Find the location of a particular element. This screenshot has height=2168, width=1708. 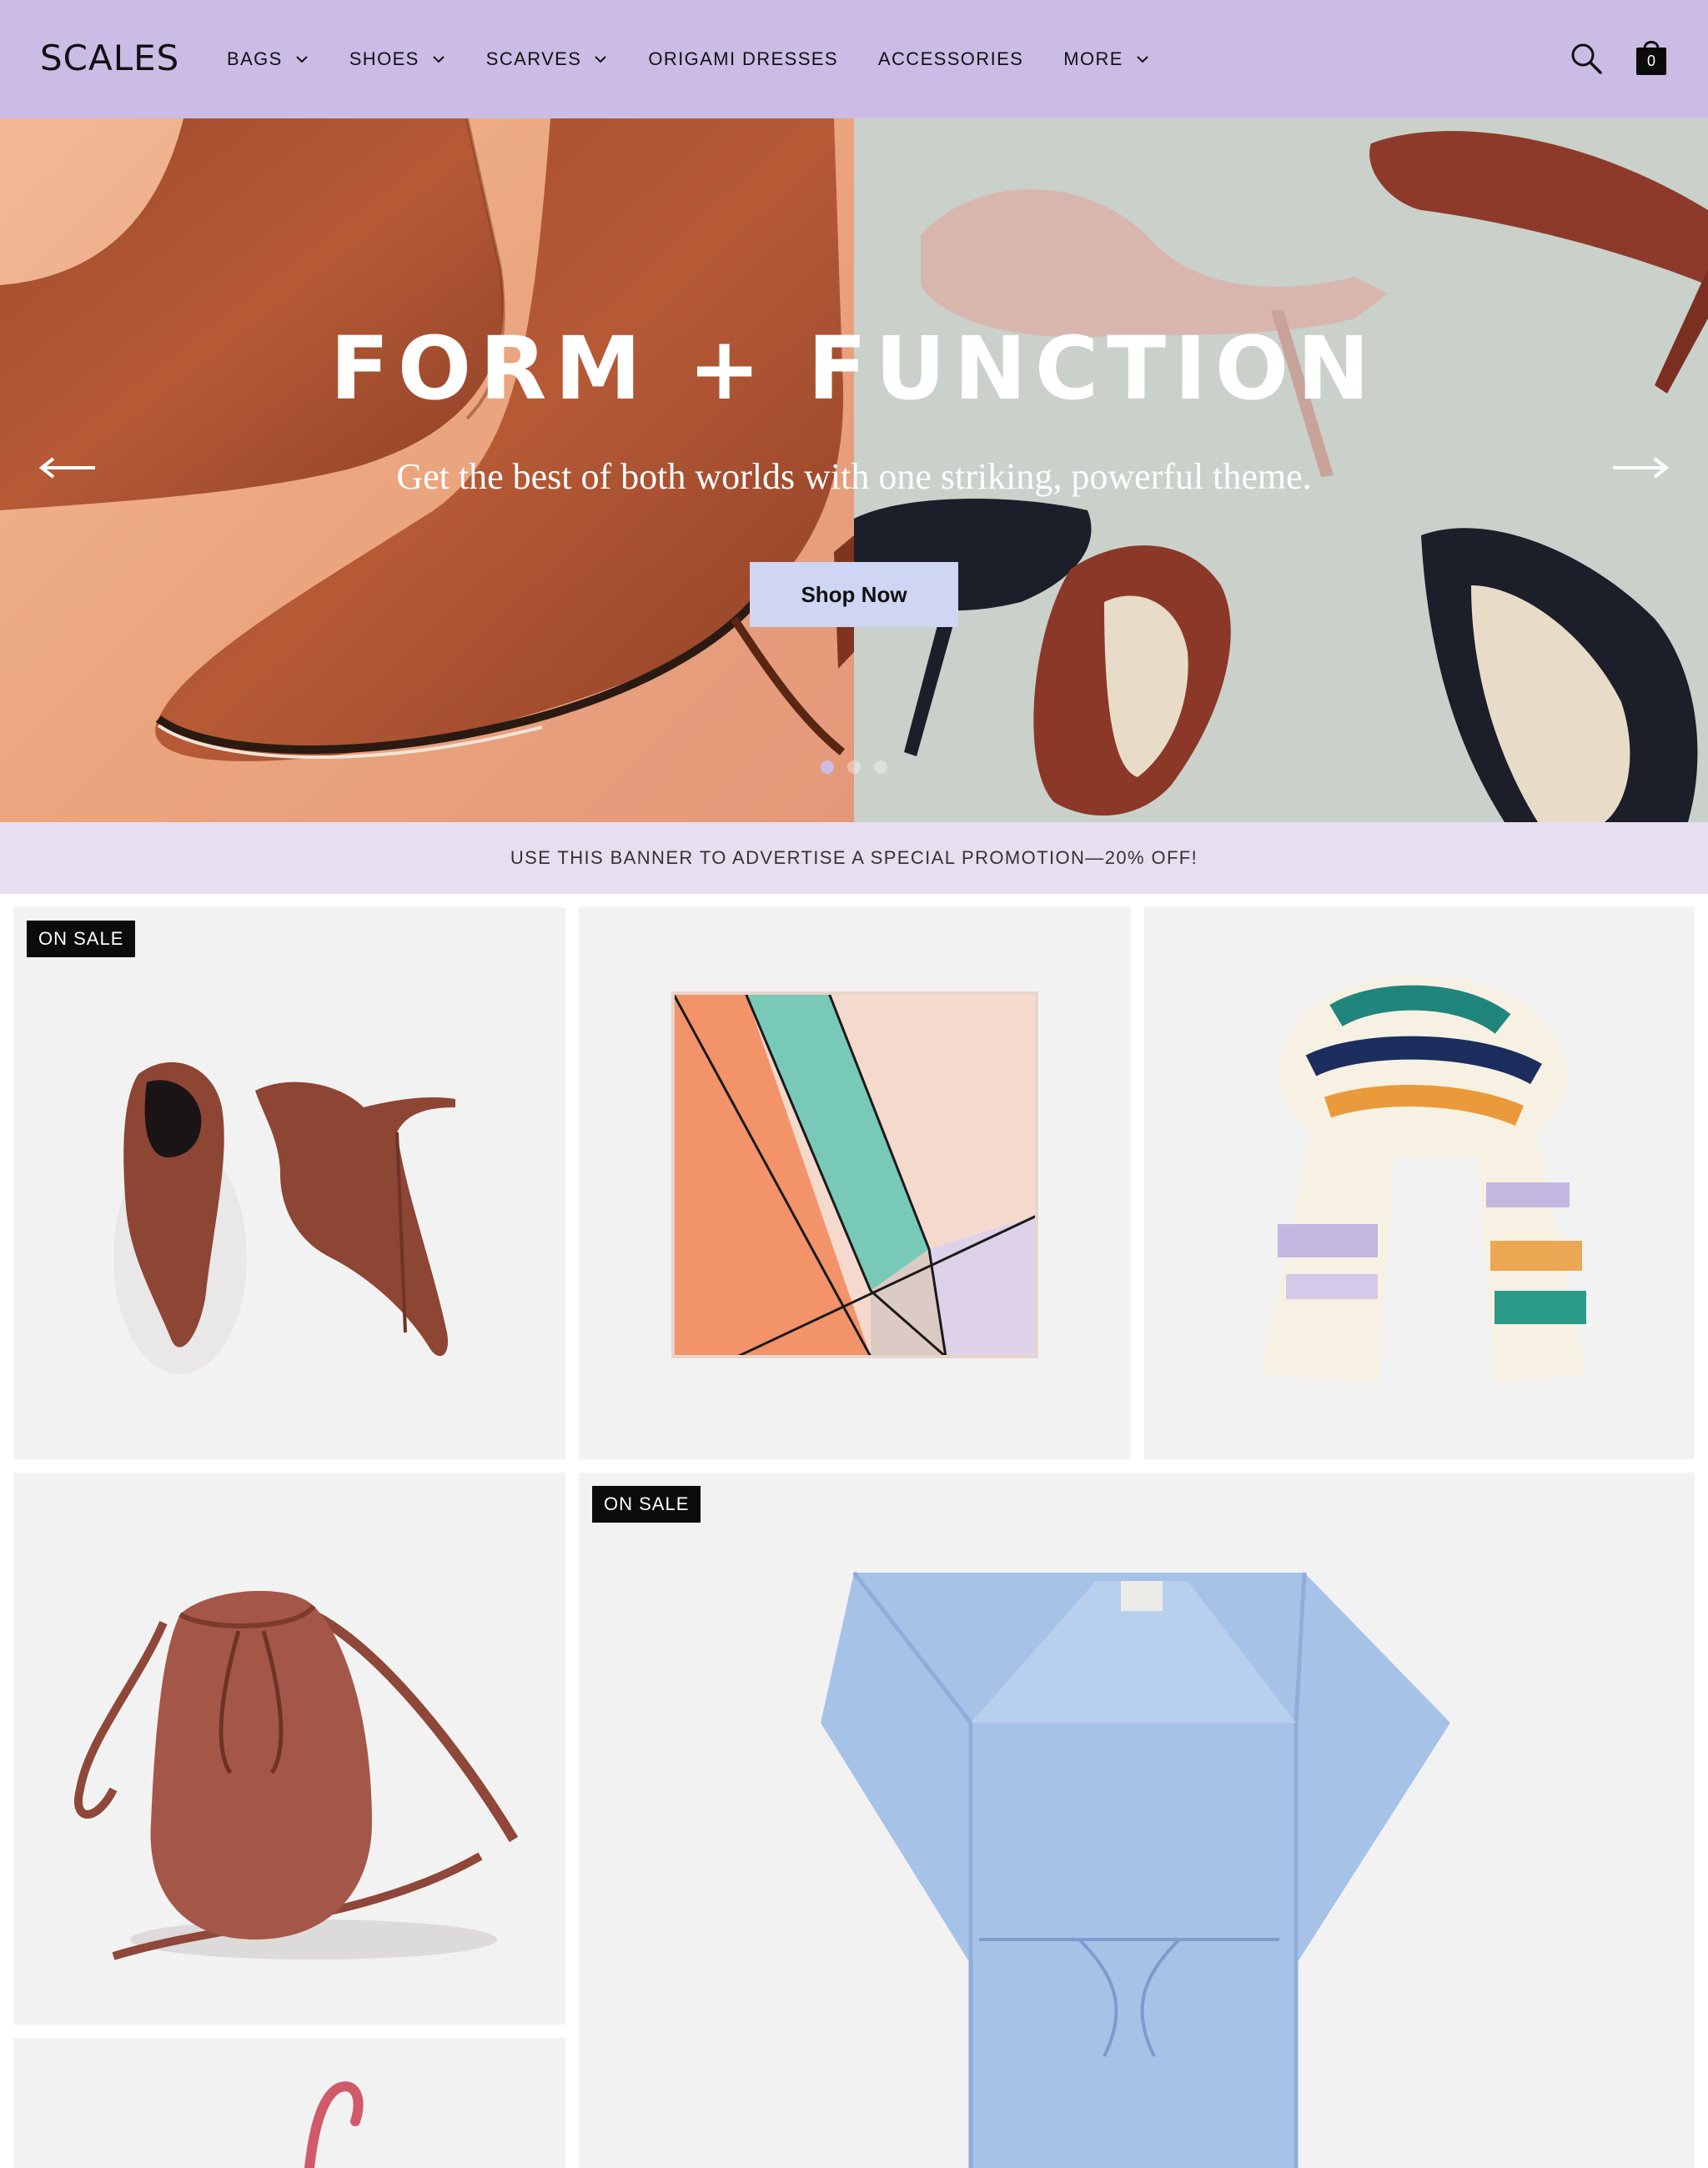

nav-item-label: BAGS is located at coordinates (255, 58).